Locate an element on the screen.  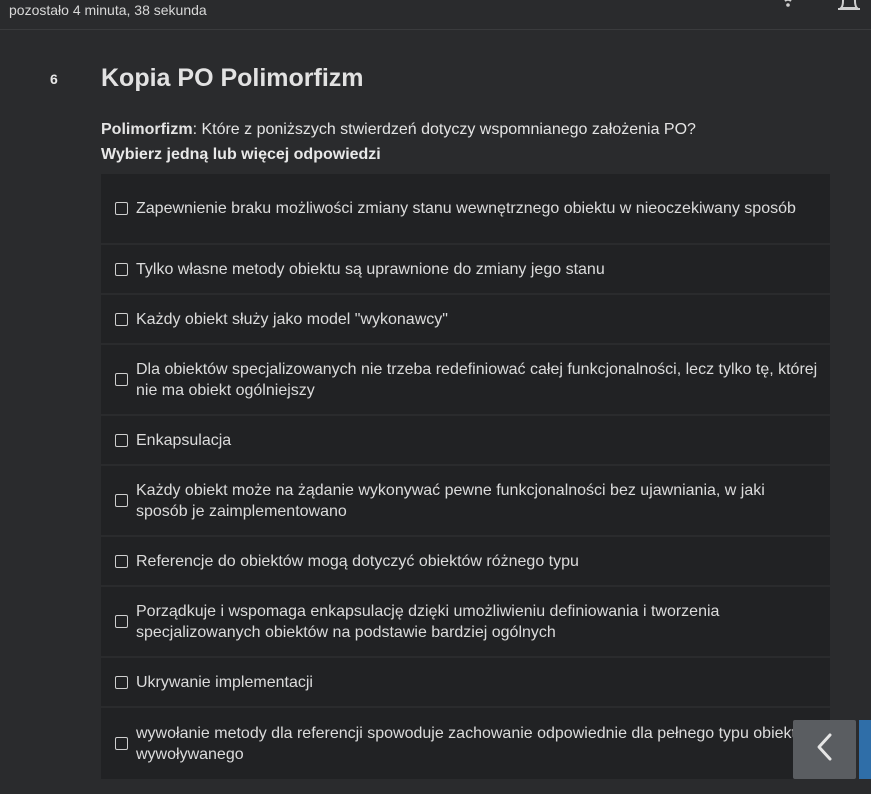
answer-option-label: Ukrywanie implementacji is located at coordinates (477, 682).